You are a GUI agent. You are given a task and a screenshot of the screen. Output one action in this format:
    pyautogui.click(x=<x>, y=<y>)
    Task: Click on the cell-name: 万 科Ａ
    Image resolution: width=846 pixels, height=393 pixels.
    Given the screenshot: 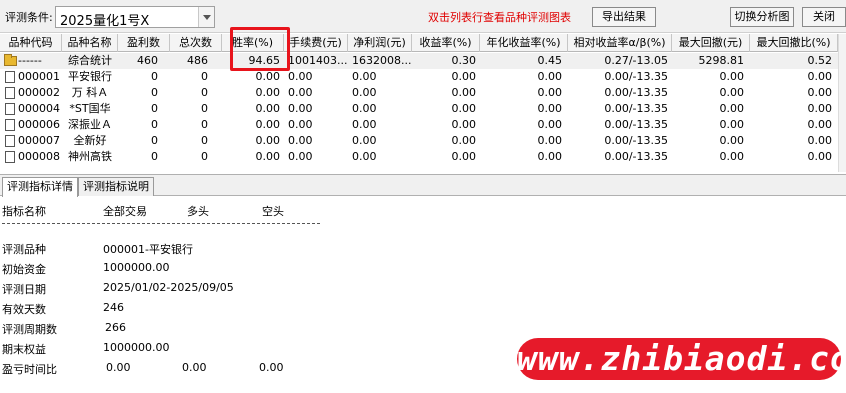 What is the action you would take?
    pyautogui.click(x=90, y=92)
    